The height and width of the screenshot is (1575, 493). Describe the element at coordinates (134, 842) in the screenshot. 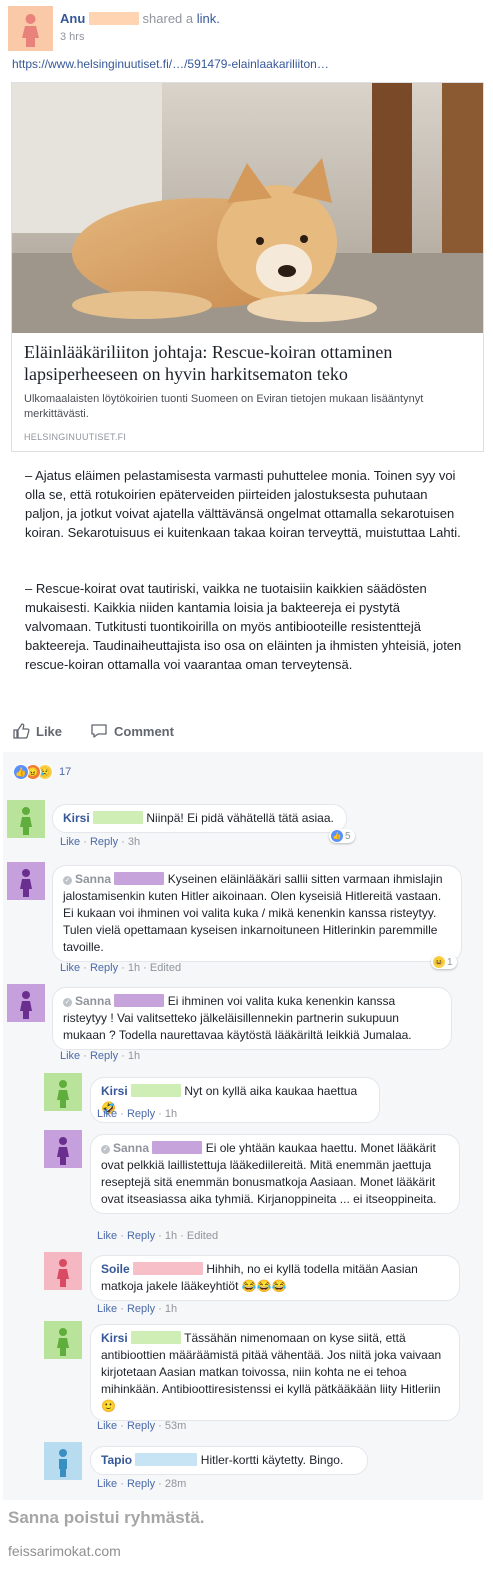

I see `comment-time: 3h` at that location.